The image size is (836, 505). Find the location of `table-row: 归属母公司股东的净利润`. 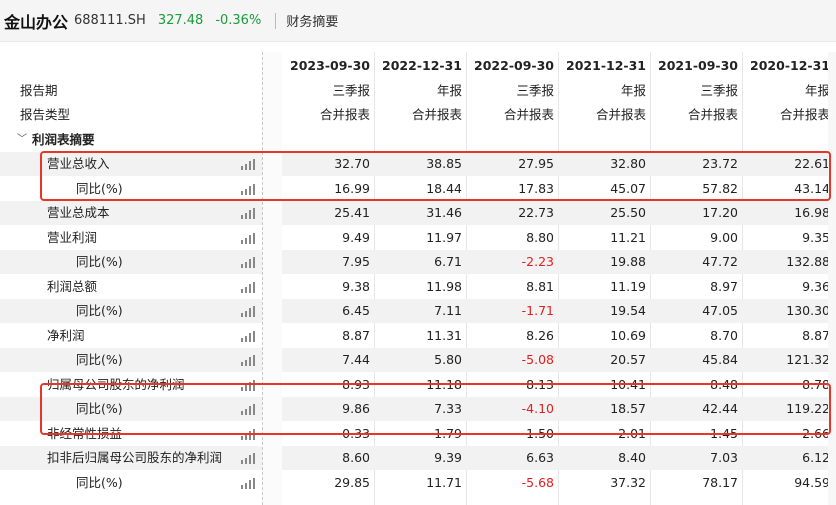

table-row: 归属母公司股东的净利润 is located at coordinates (131, 385).